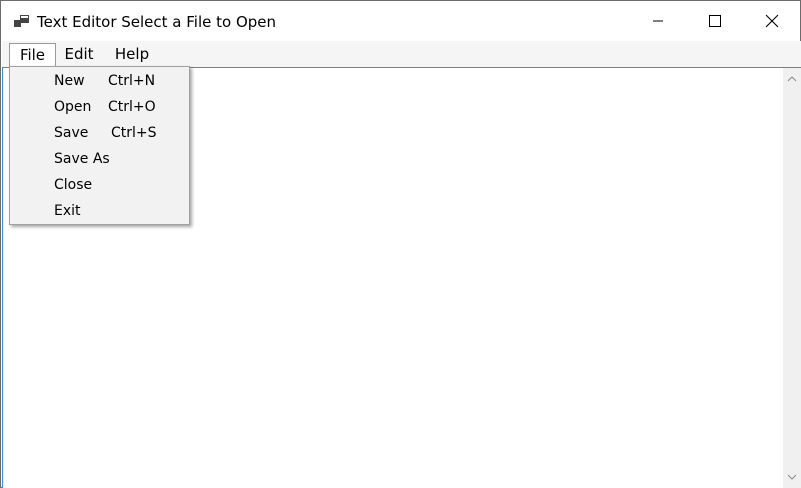  I want to click on scroll-down-arrow-icon, so click(792, 477).